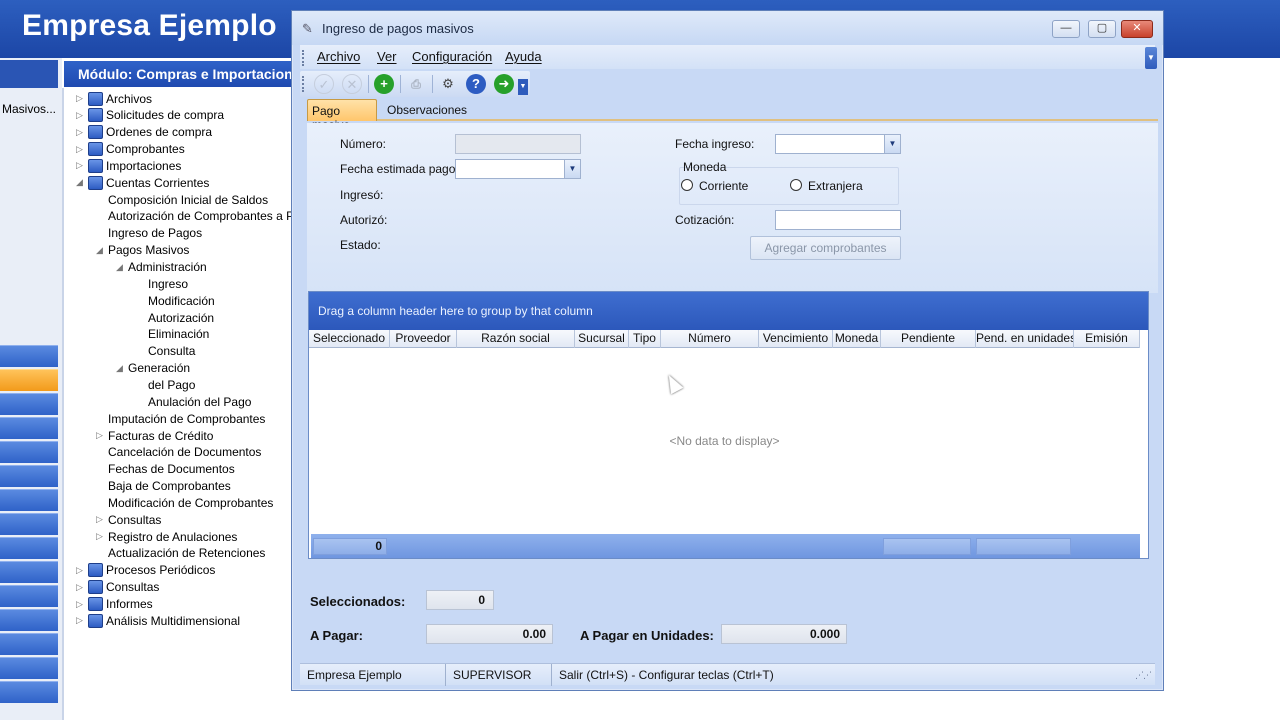  I want to click on tree-item: Actualización de Retenciones, so click(186, 553).